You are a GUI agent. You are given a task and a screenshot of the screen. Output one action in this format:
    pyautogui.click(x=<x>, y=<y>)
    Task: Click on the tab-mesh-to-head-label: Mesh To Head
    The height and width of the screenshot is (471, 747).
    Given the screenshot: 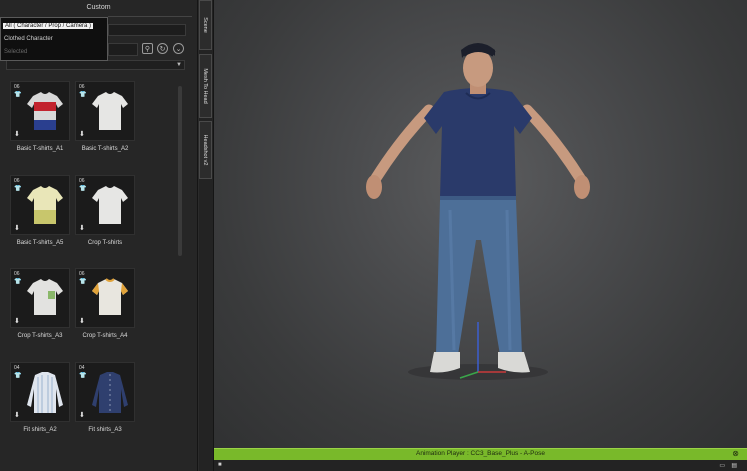 What is the action you would take?
    pyautogui.click(x=205, y=86)
    